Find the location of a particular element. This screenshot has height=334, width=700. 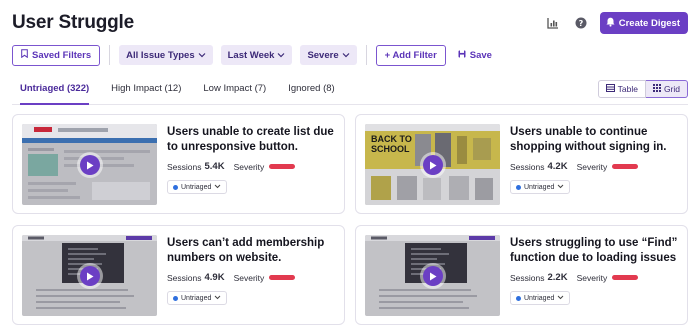

tab-ignored: Ignored (8) is located at coordinates (311, 92).